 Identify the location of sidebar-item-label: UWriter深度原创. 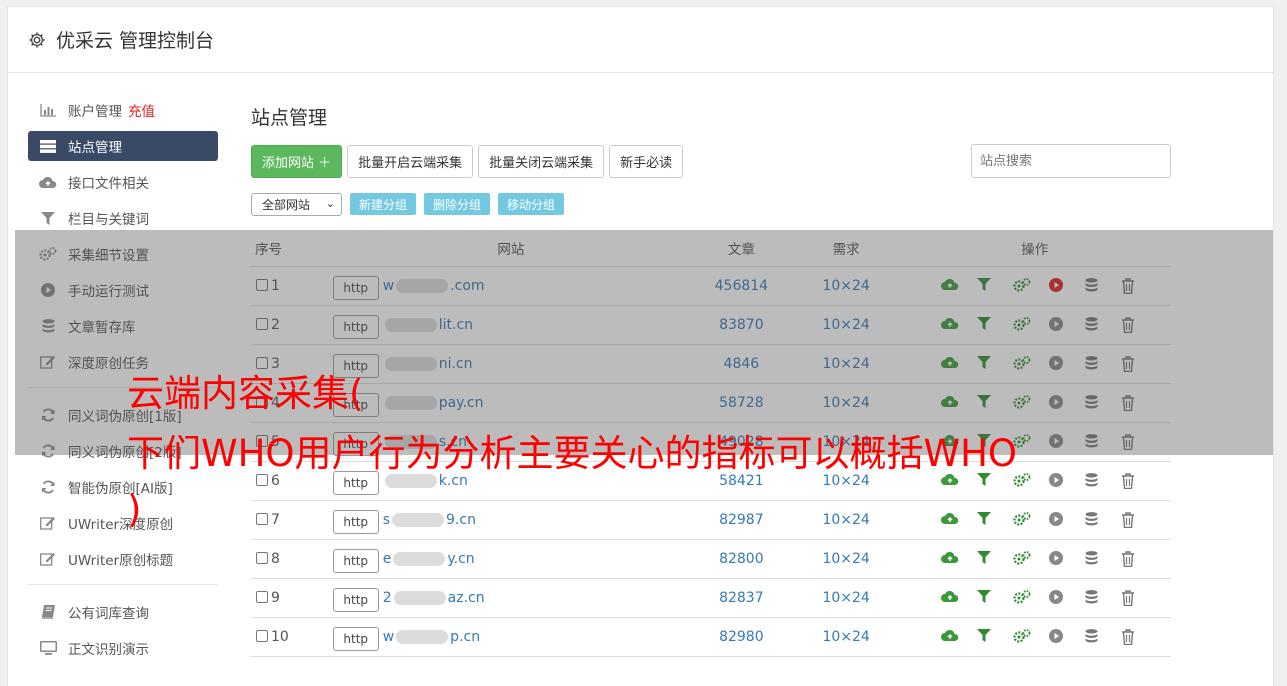
(121, 525).